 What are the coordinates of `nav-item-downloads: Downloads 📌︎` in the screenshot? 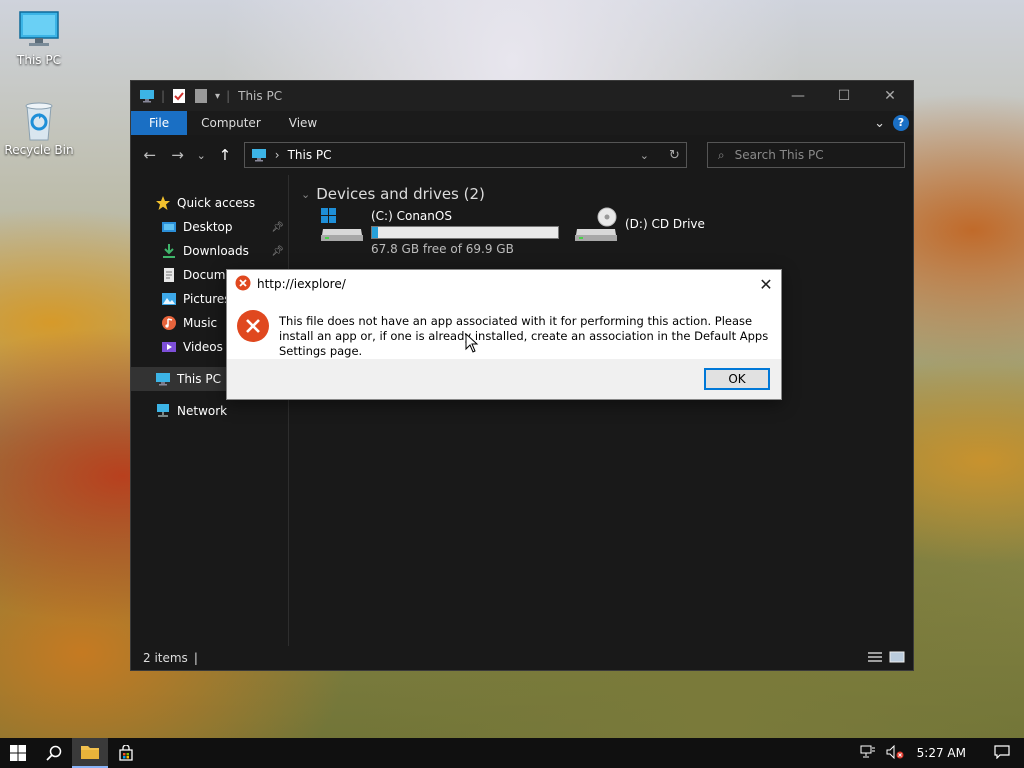 It's located at (209, 251).